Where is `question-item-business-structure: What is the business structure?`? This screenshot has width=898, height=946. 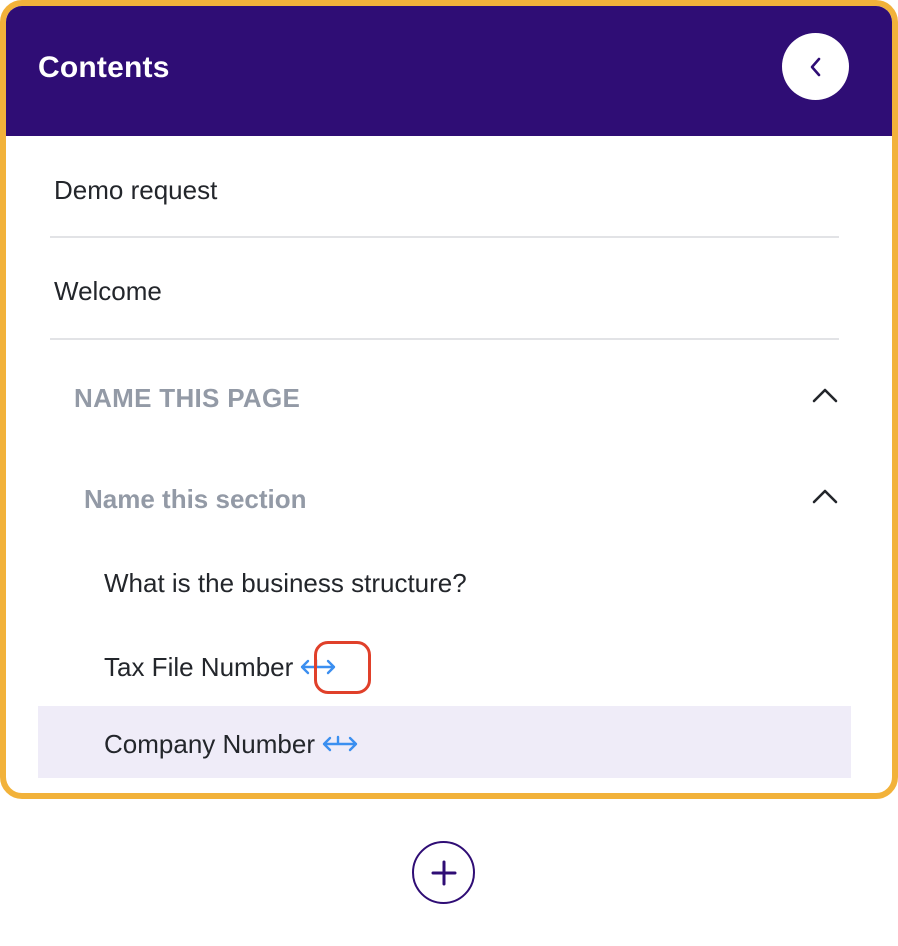
question-item-business-structure: What is the business structure? is located at coordinates (444, 583).